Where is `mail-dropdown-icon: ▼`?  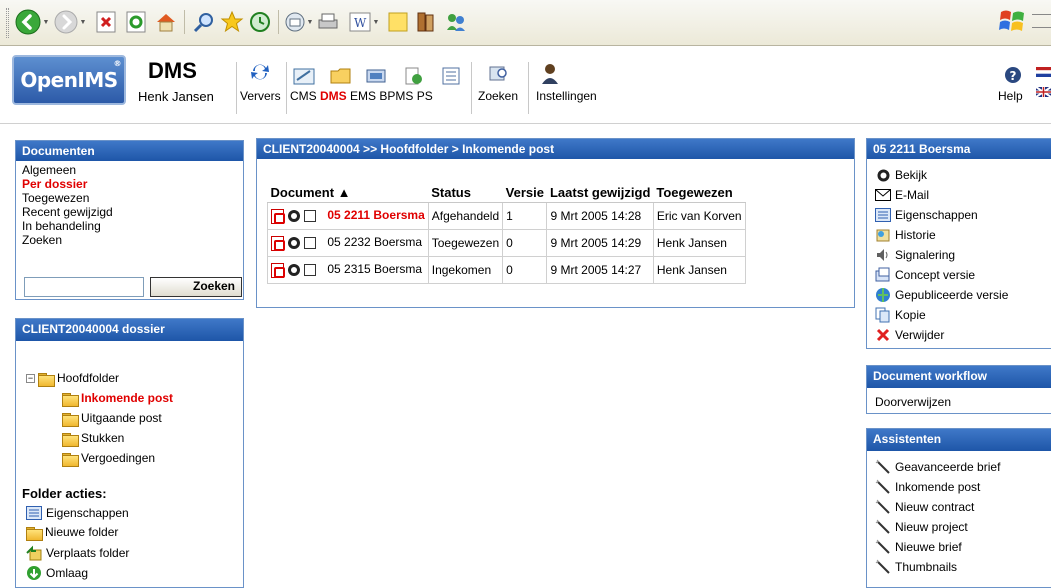
mail-dropdown-icon: ▼ is located at coordinates (310, 22).